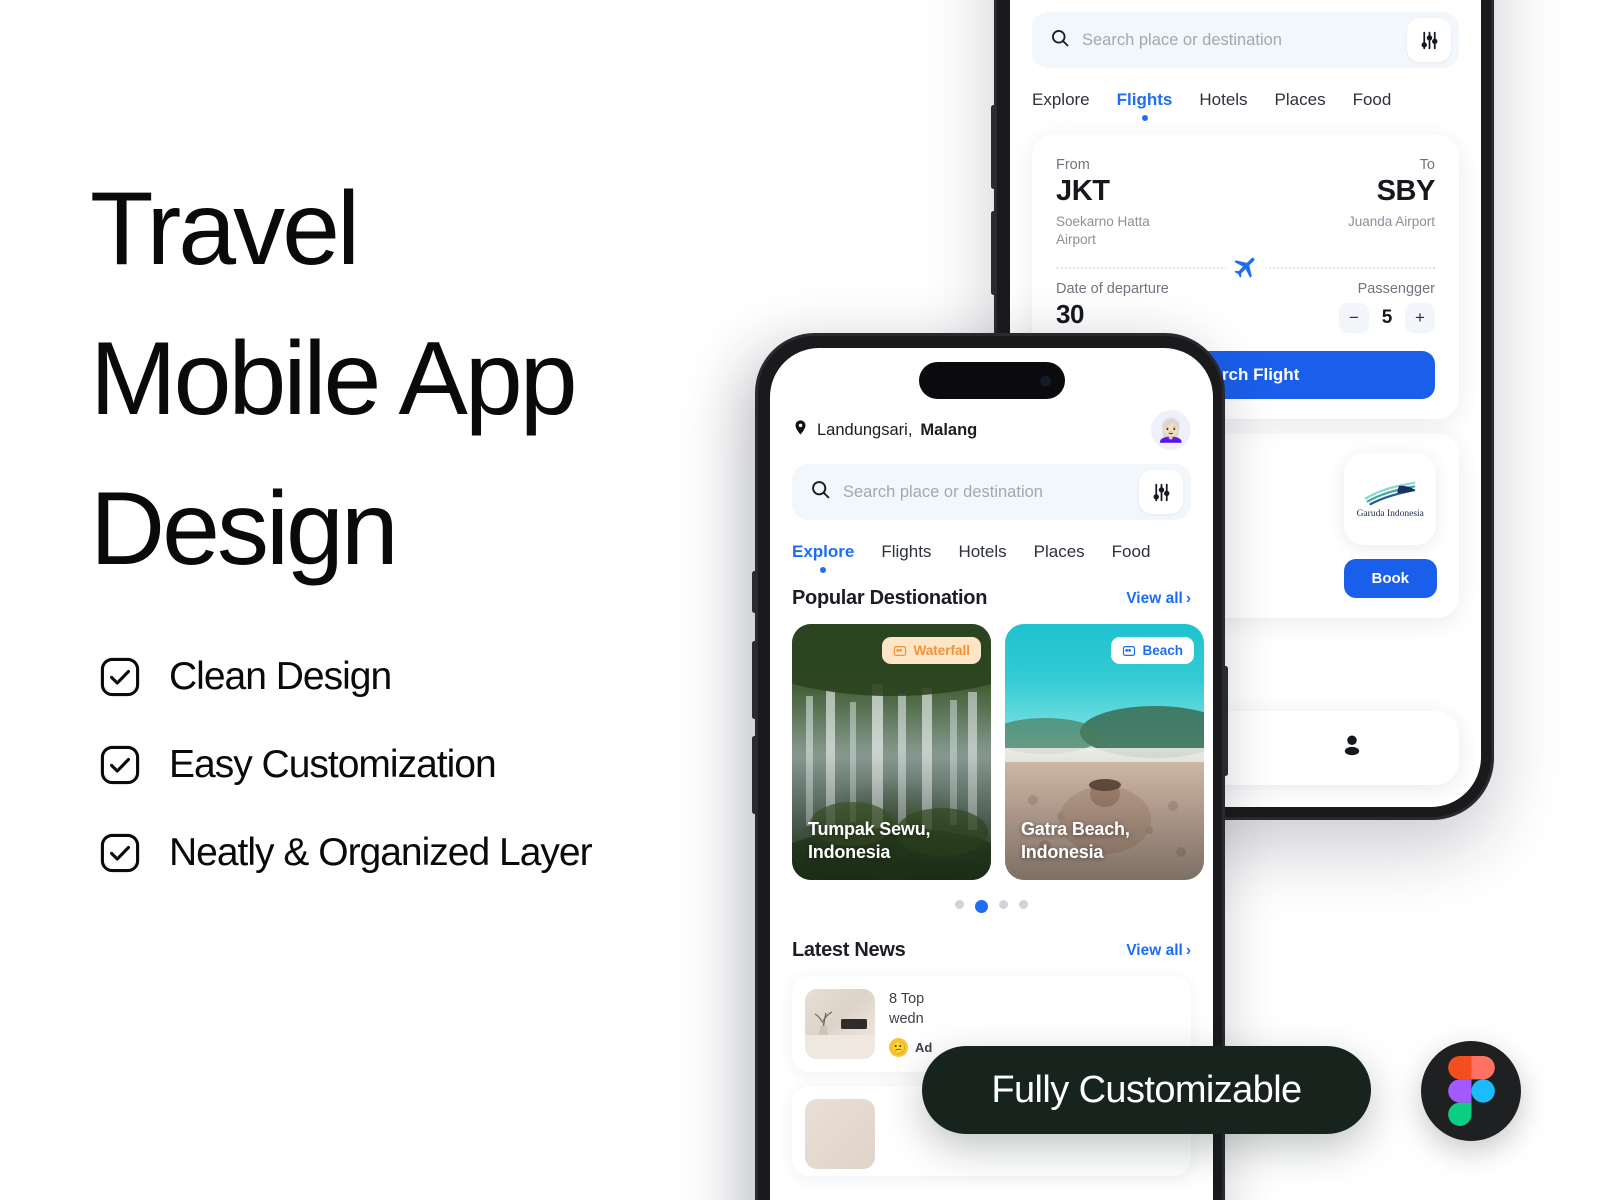  What do you see at coordinates (1075, 828) in the screenshot?
I see `destination-name-line1: Gatra Beach,` at bounding box center [1075, 828].